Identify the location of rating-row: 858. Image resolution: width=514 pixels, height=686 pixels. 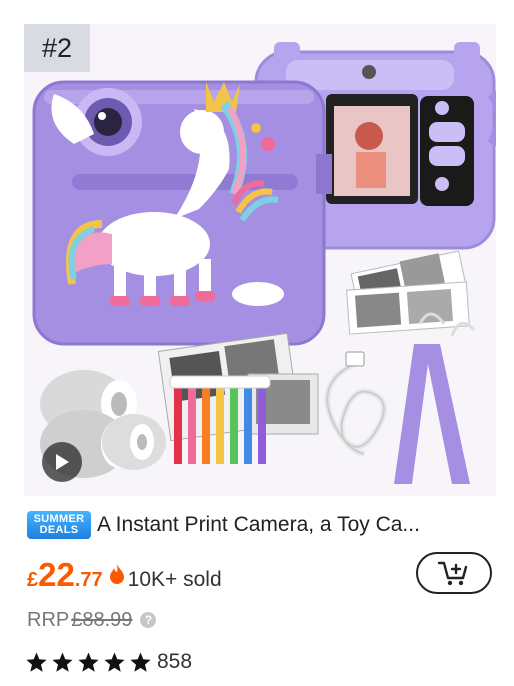
(108, 662).